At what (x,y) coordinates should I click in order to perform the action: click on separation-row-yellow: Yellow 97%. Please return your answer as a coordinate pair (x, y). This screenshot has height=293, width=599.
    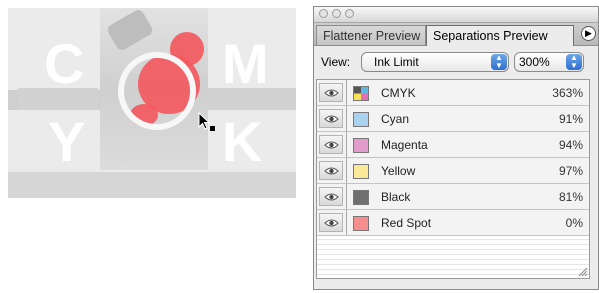
    Looking at the image, I should click on (453, 171).